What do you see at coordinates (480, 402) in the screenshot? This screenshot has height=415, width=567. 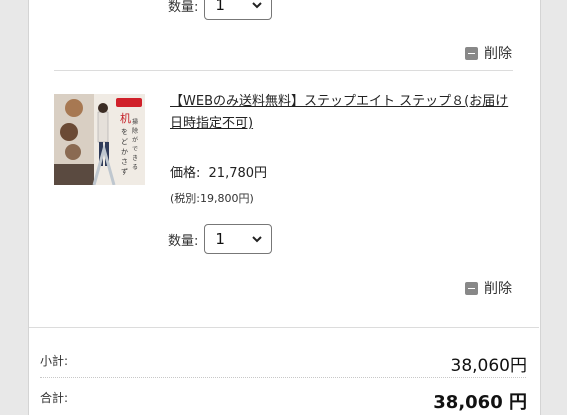 I see `total-value: 38,060 円` at bounding box center [480, 402].